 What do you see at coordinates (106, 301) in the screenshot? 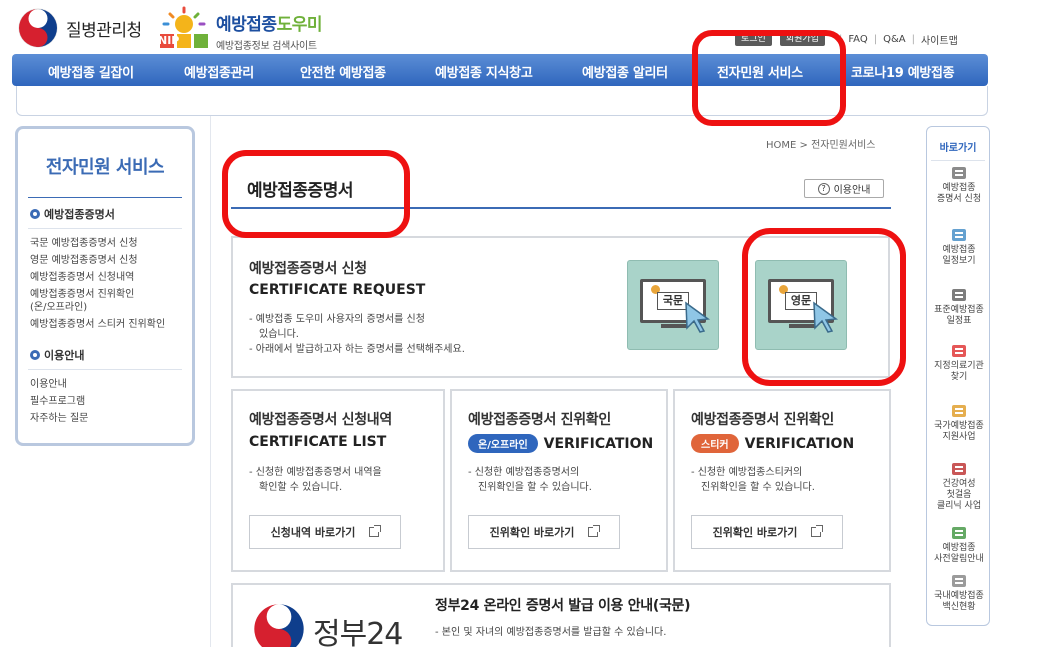
I see `sidebar-item-verification: 예방접종증명서 진위확인 (온/오프라인)` at bounding box center [106, 301].